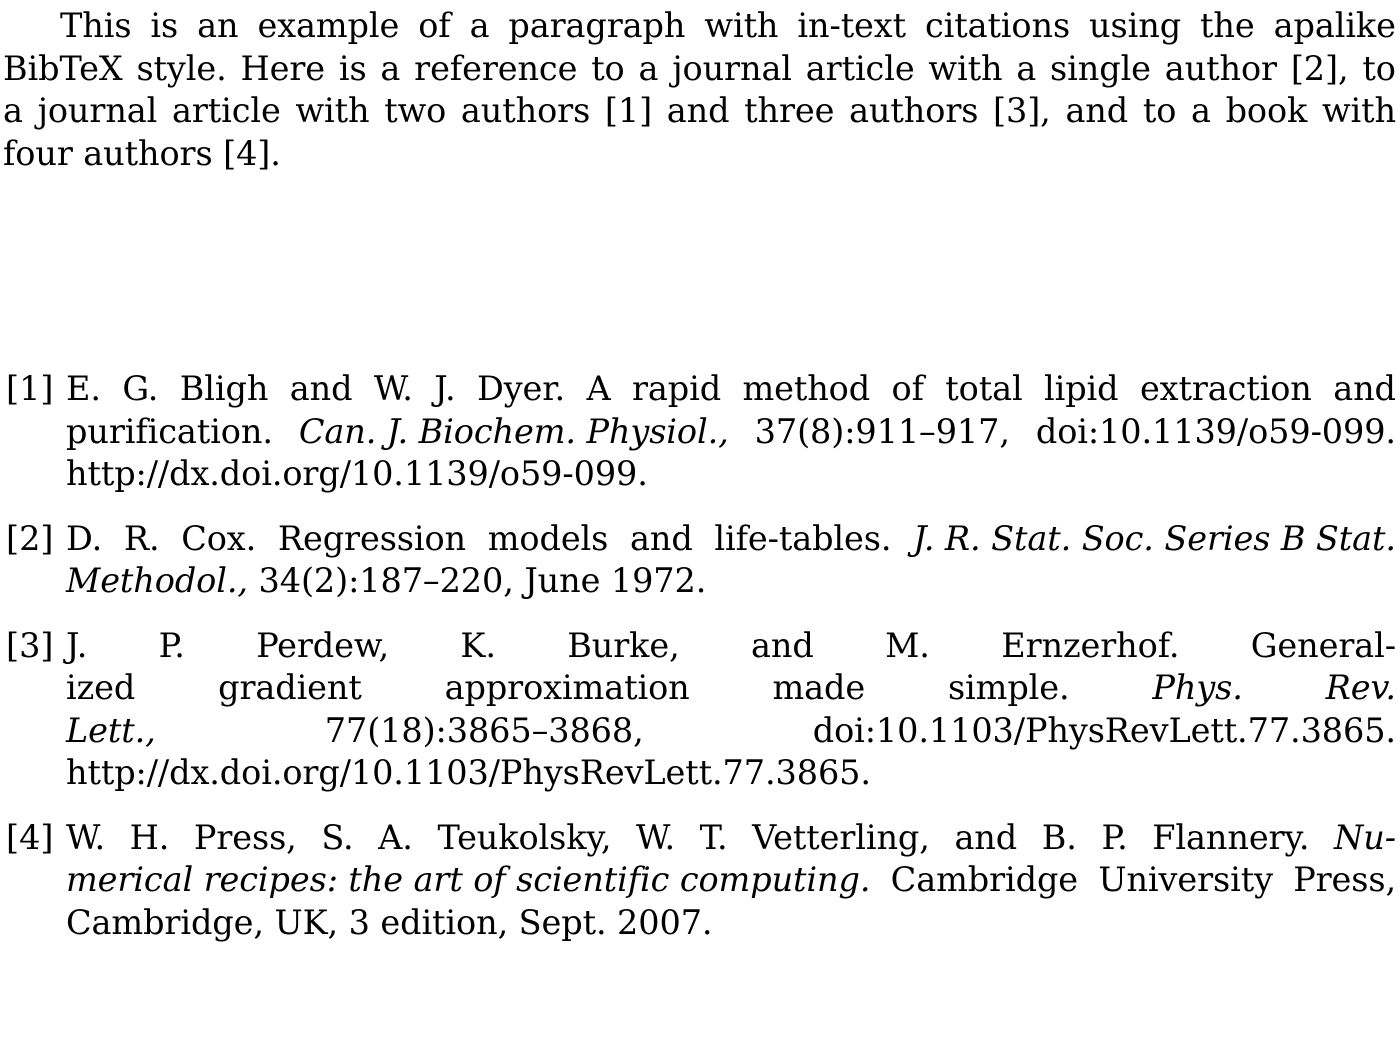  What do you see at coordinates (623, 645) in the screenshot?
I see `roman-run: Burke,` at bounding box center [623, 645].